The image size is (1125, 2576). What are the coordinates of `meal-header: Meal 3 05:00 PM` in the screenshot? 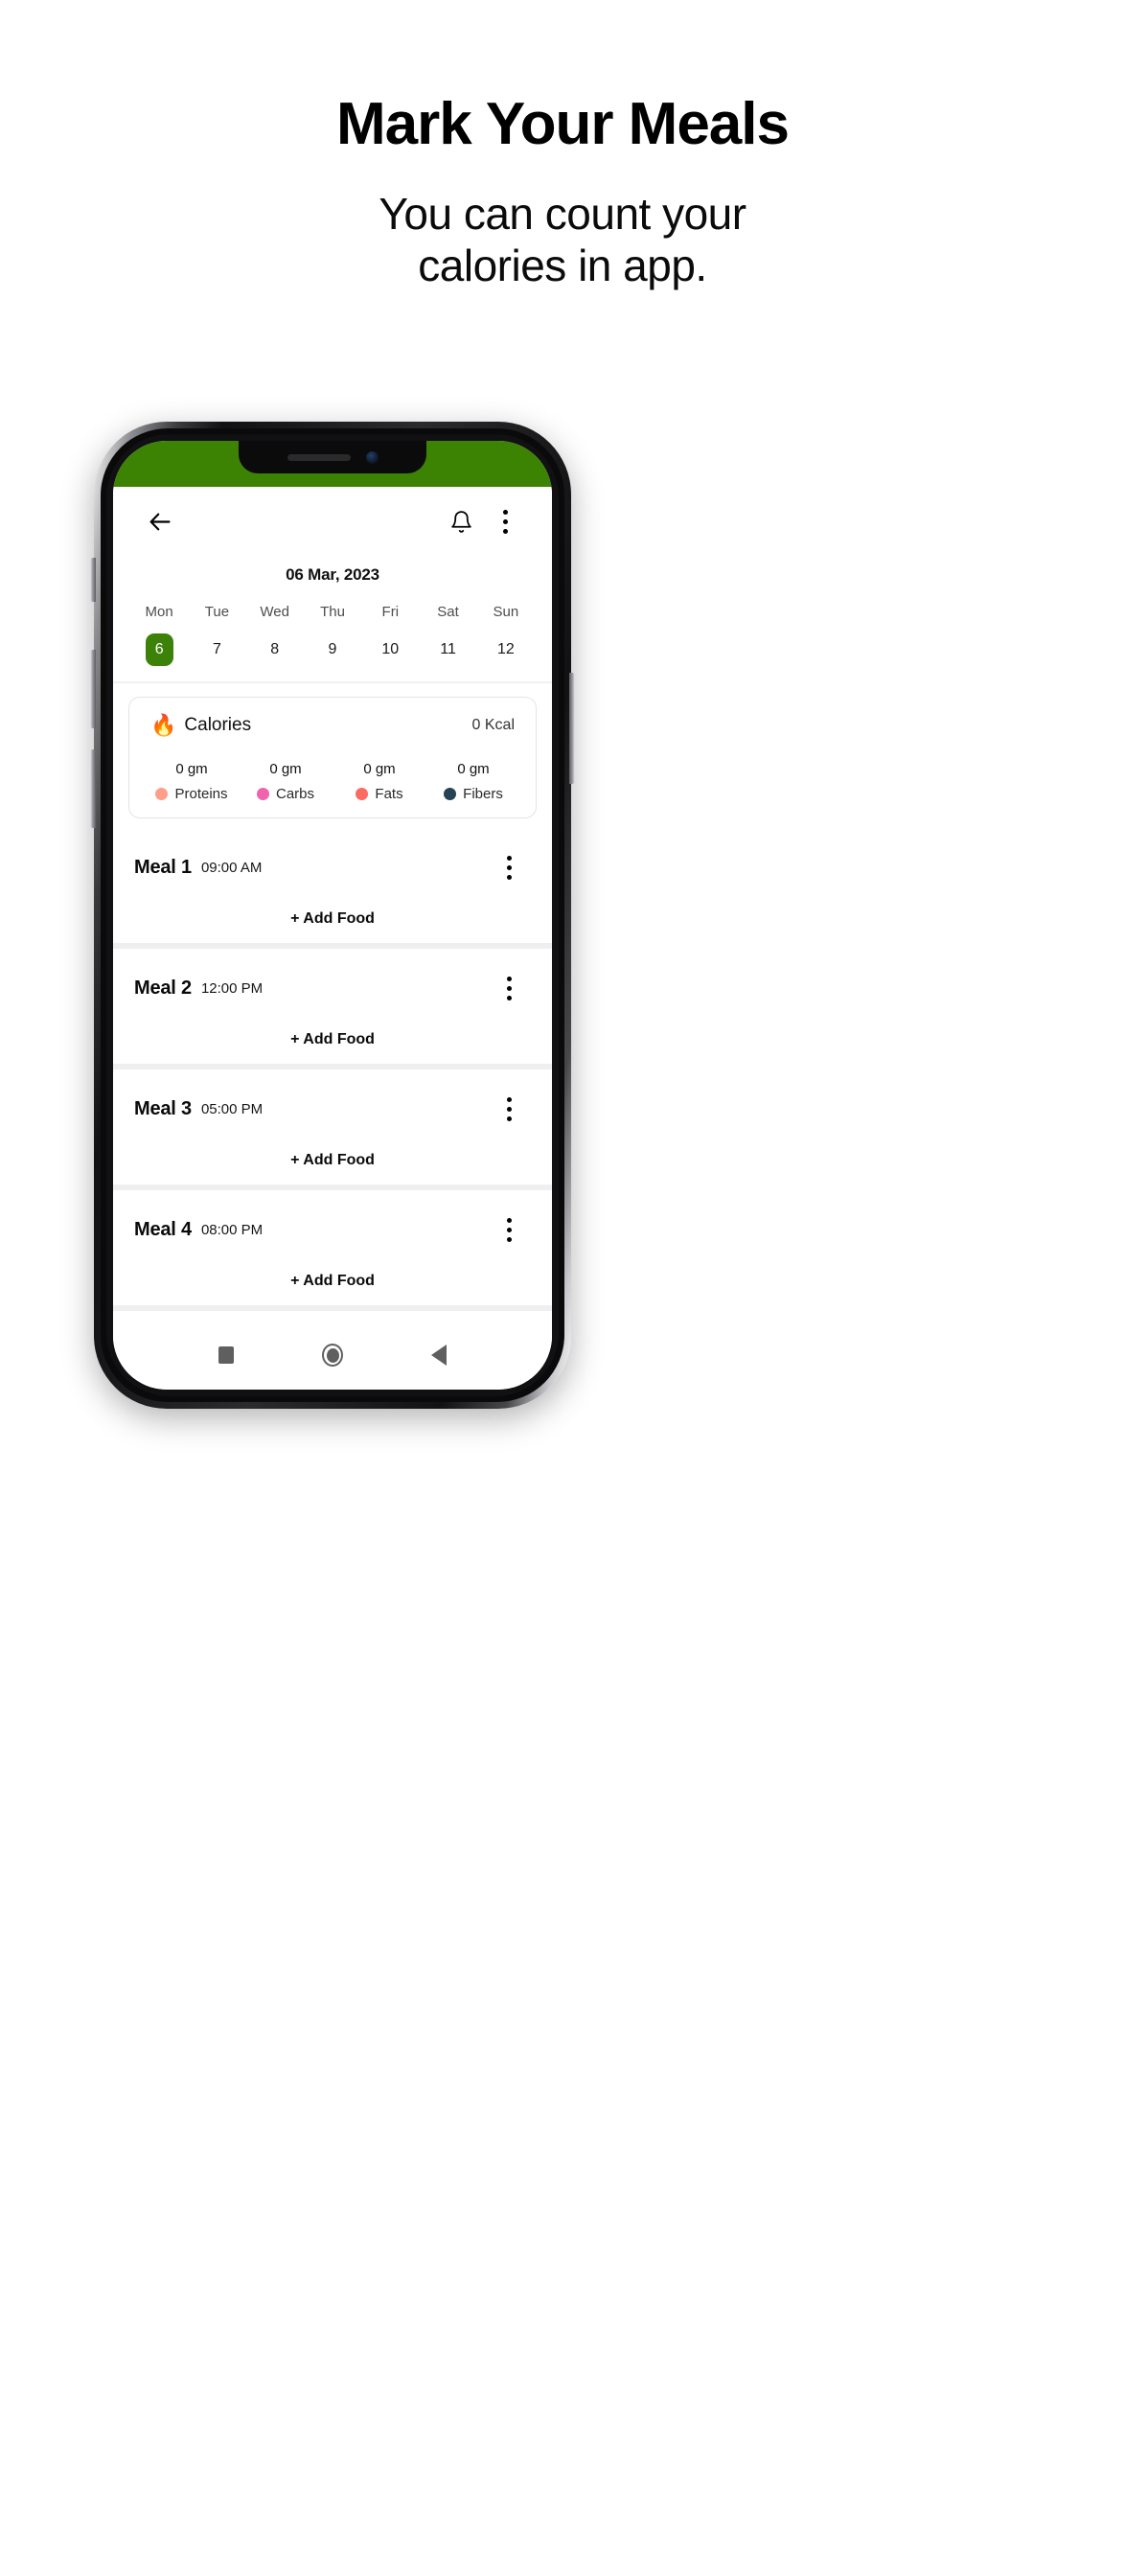 It's located at (332, 1109).